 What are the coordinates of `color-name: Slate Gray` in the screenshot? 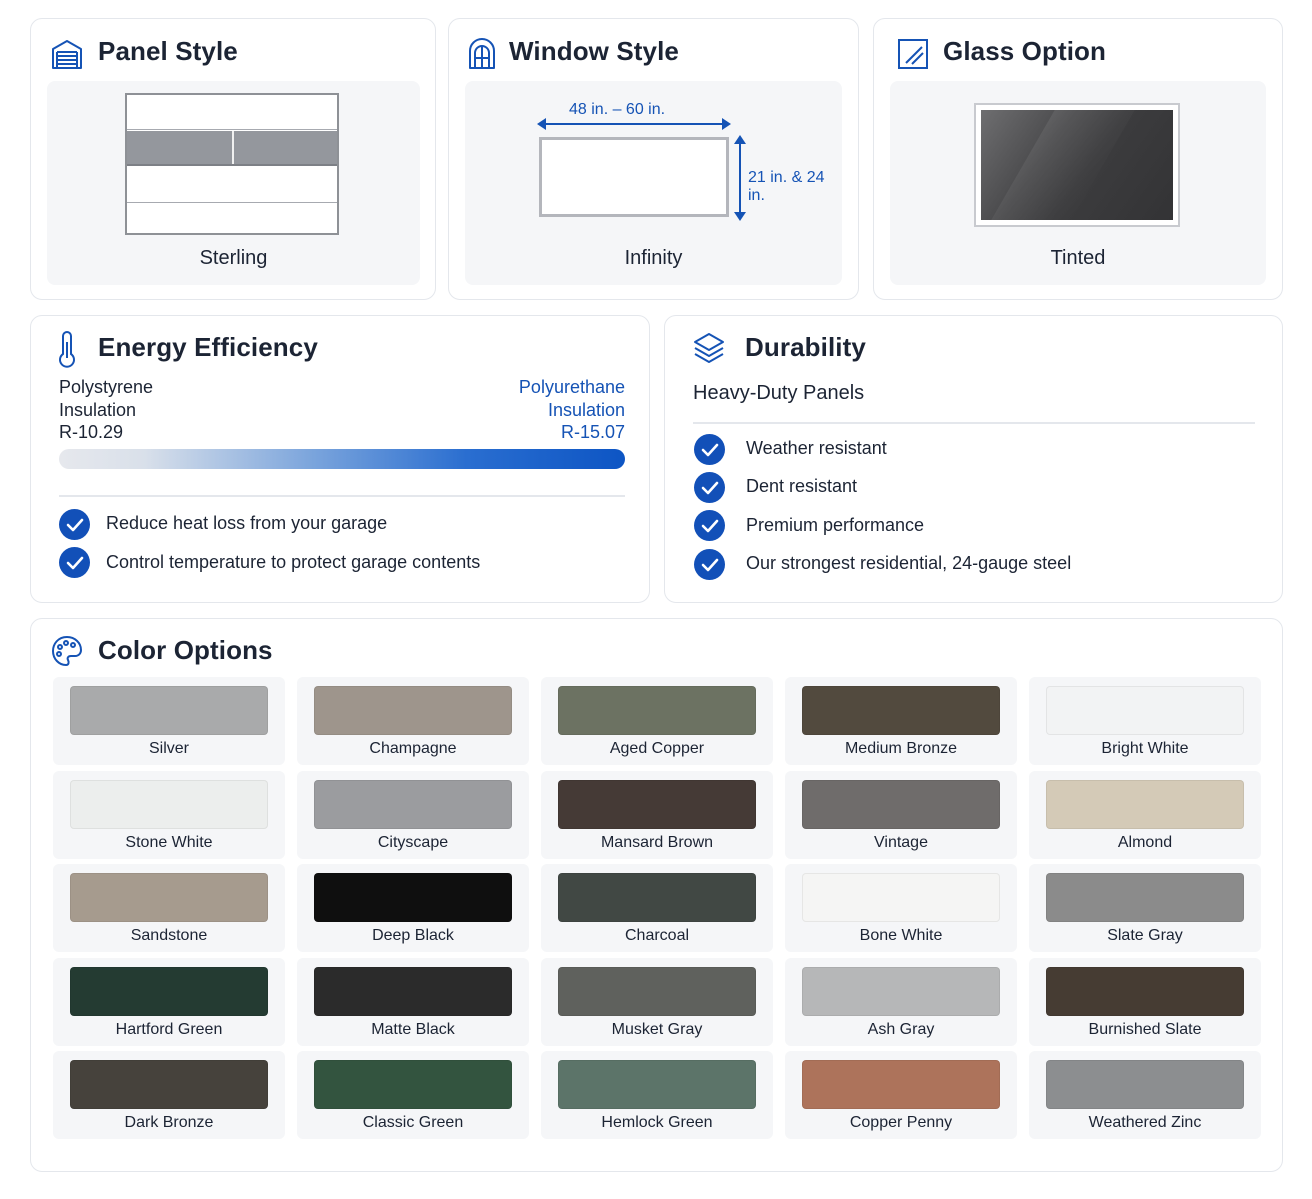 It's located at (1145, 935).